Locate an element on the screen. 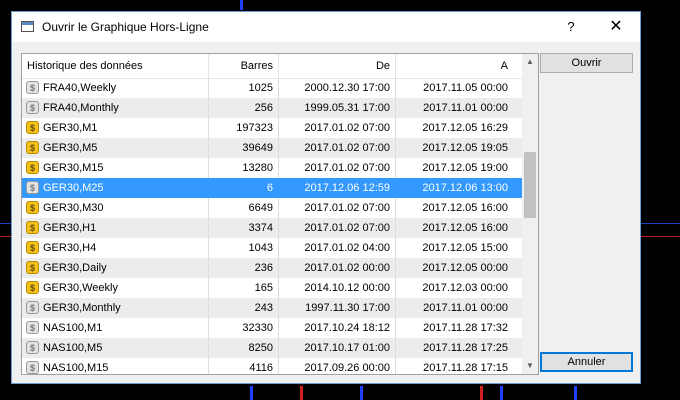 Image resolution: width=680 pixels, height=400 pixels. row-symbol-name: GER30,H1 is located at coordinates (115, 228).